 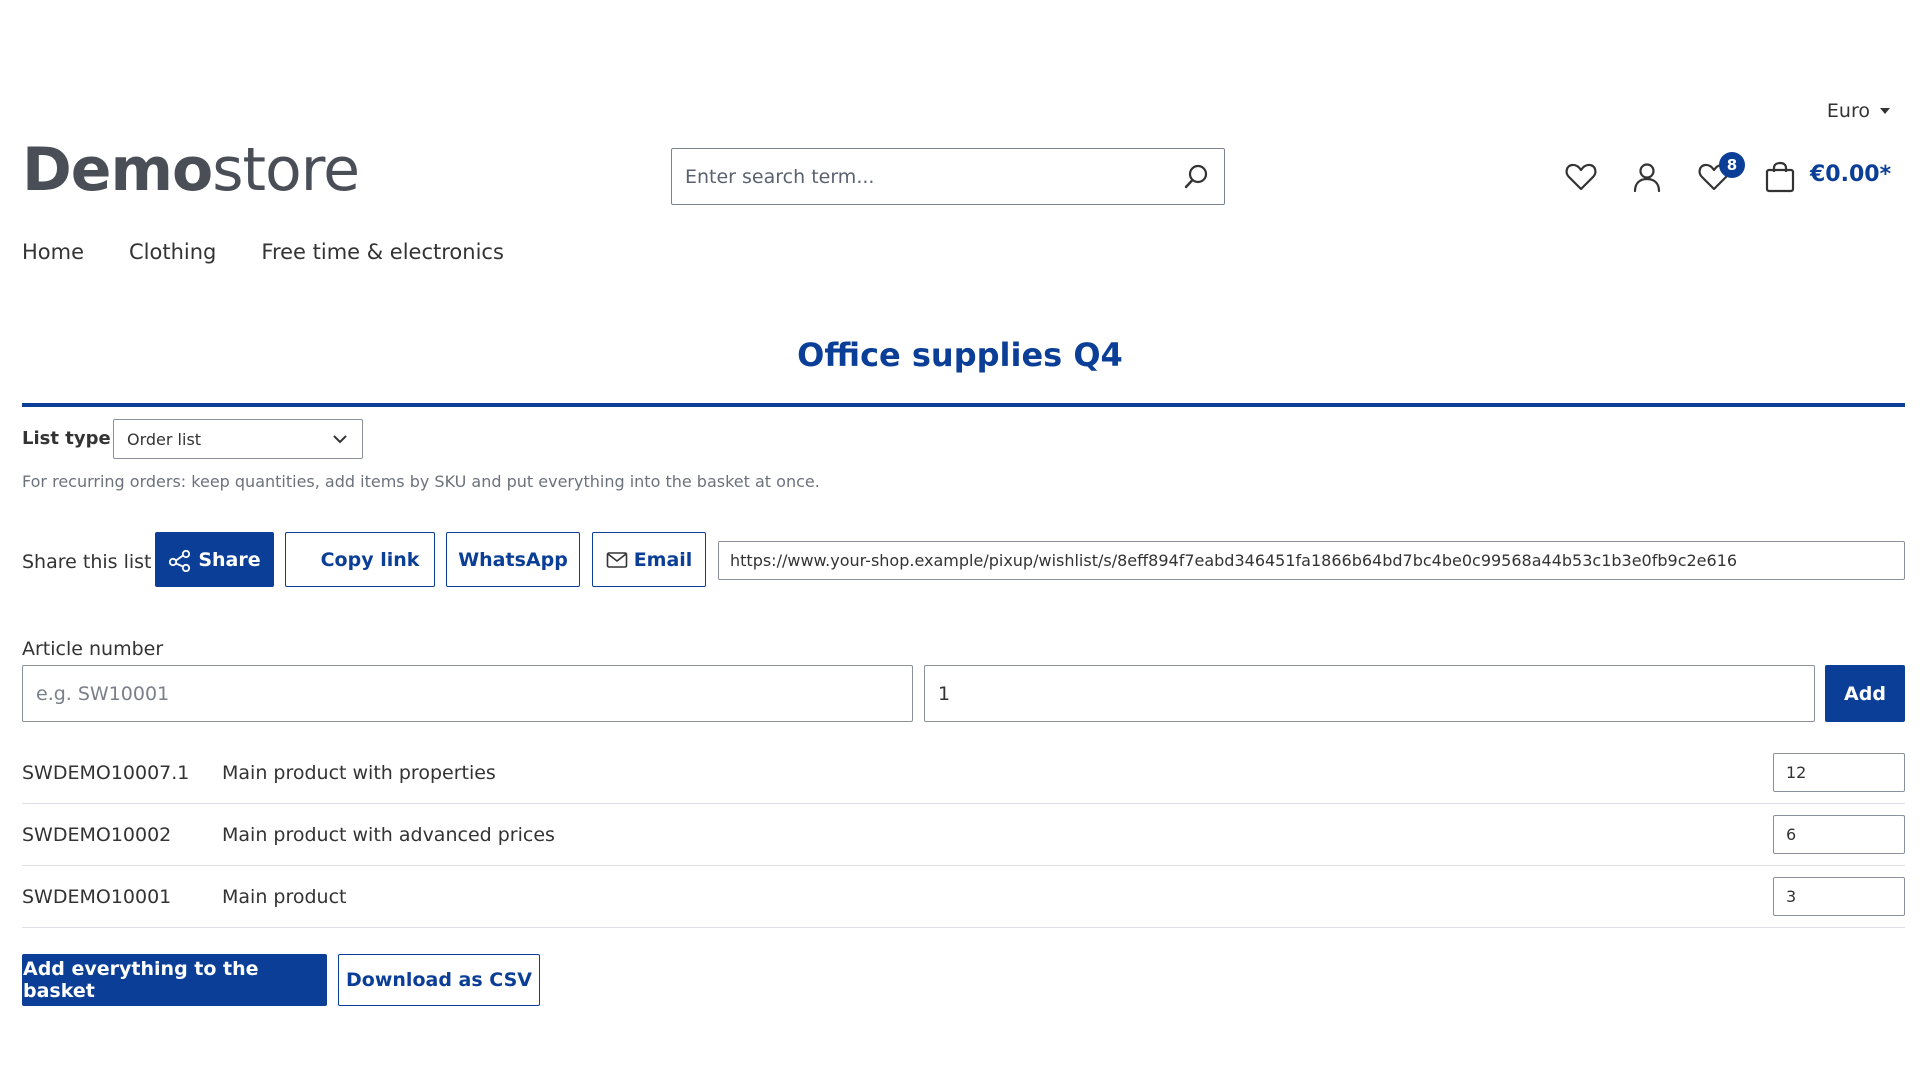 What do you see at coordinates (617, 560) in the screenshot?
I see `mail-icon` at bounding box center [617, 560].